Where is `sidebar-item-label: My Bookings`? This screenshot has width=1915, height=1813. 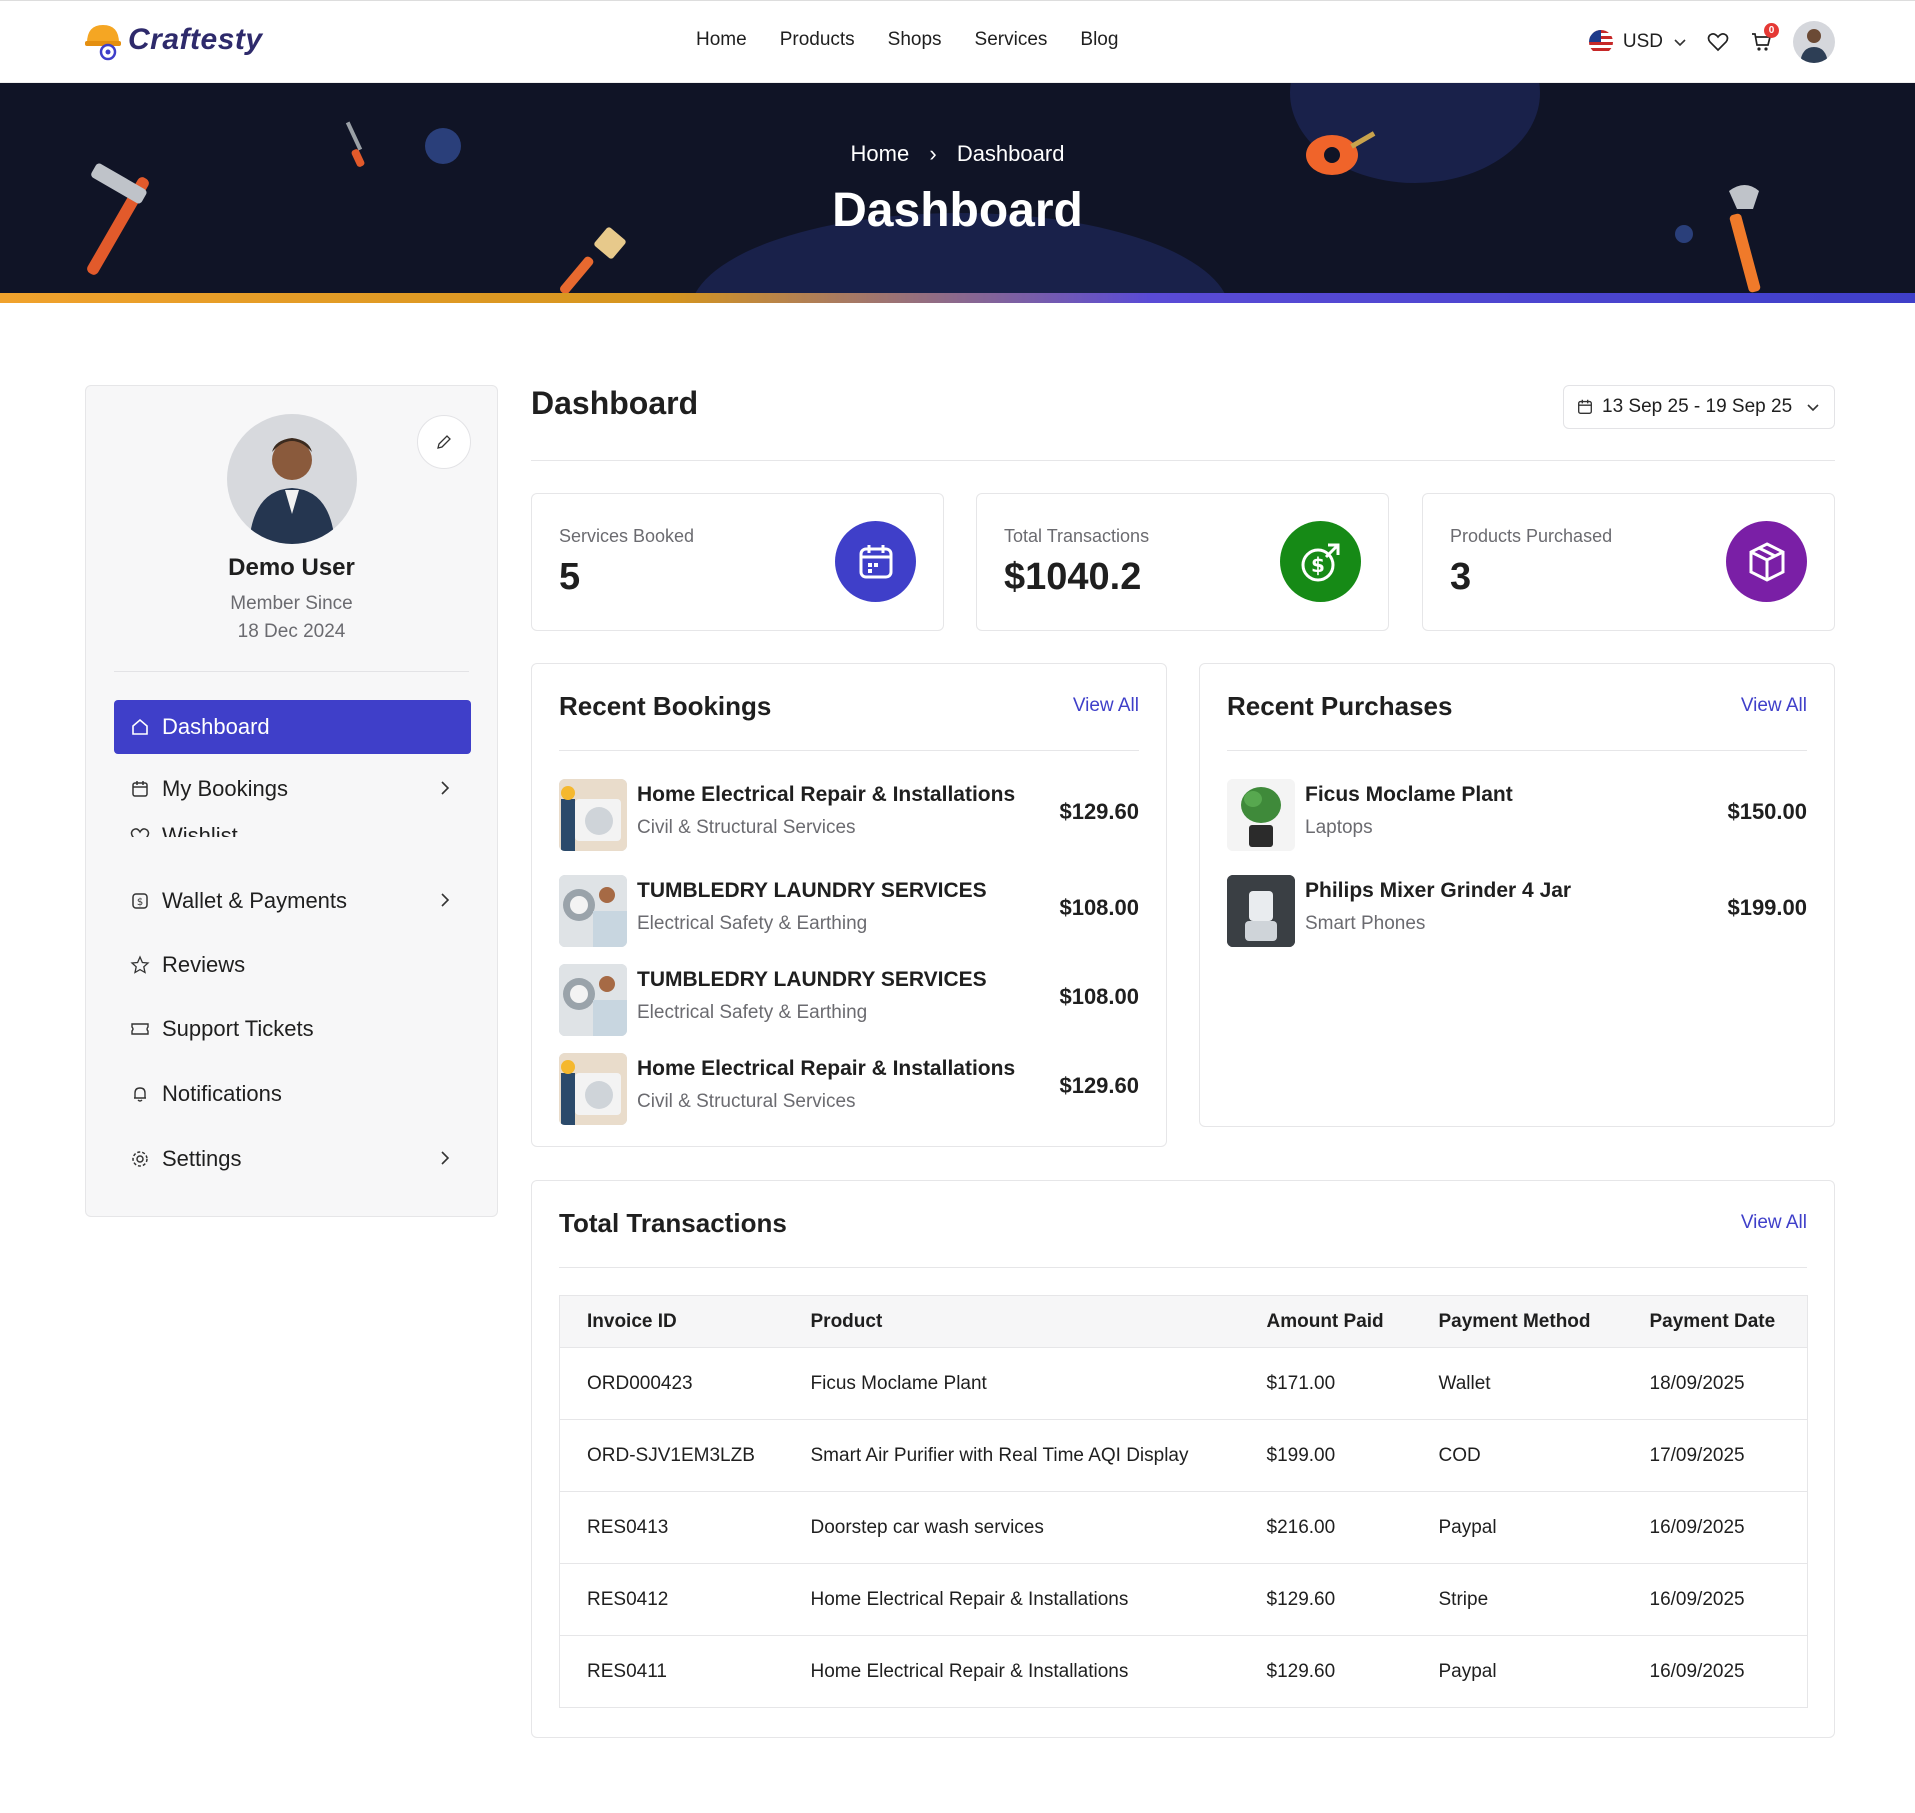 sidebar-item-label: My Bookings is located at coordinates (225, 788).